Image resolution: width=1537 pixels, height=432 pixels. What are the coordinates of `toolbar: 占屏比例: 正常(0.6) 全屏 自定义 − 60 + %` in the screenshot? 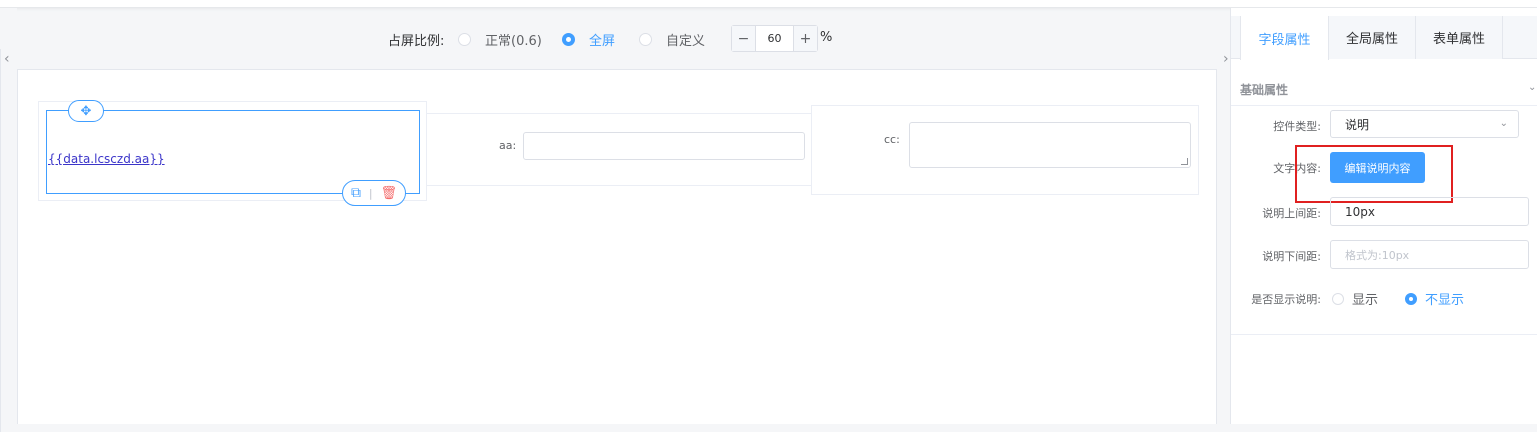 It's located at (617, 38).